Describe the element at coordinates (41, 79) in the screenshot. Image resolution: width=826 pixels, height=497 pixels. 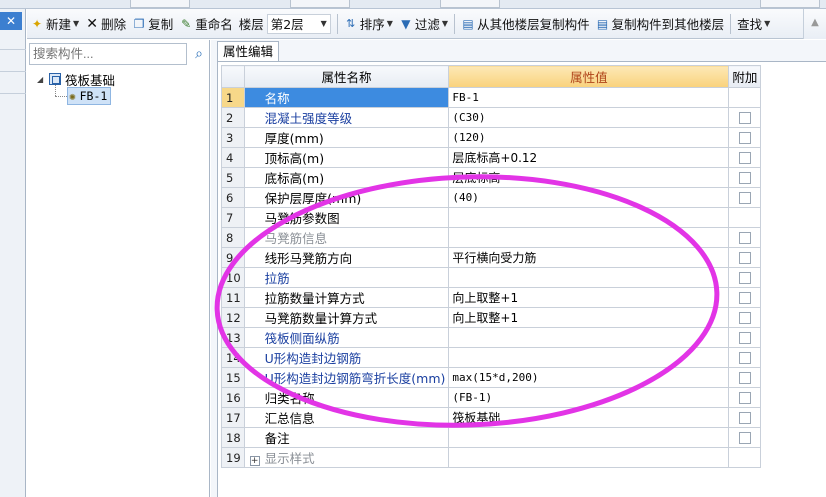
I see `collapse-triangle-icon: ◢` at that location.